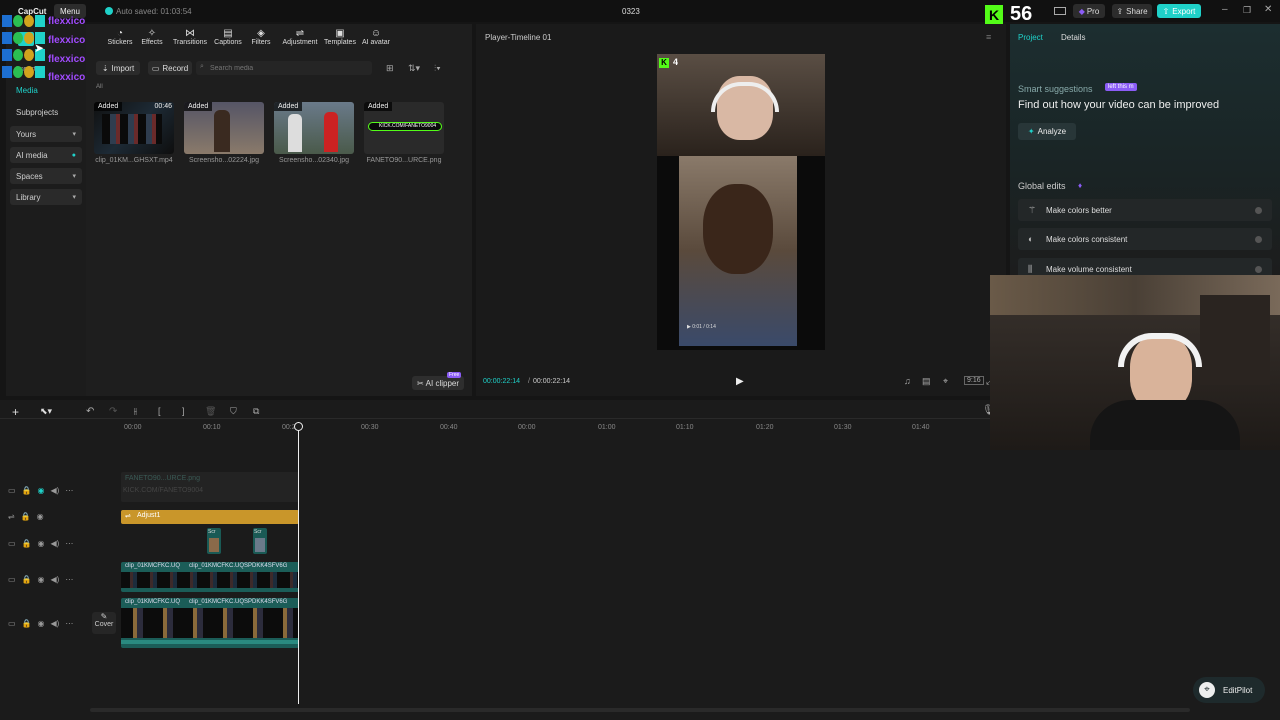  Describe the element at coordinates (32, 155) in the screenshot. I see `sidebar-item-label: AI media` at that location.